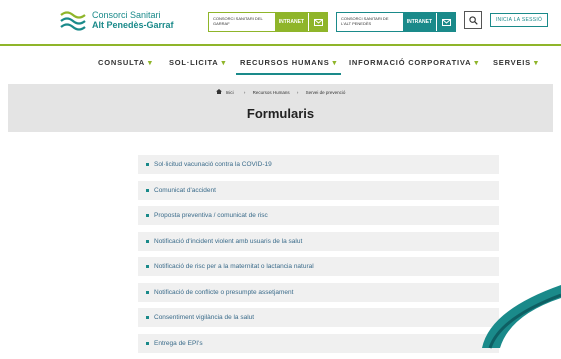 Image resolution: width=561 pixels, height=359 pixels. What do you see at coordinates (126, 15) in the screenshot?
I see `logo-line-1: Consorci Sanitari` at bounding box center [126, 15].